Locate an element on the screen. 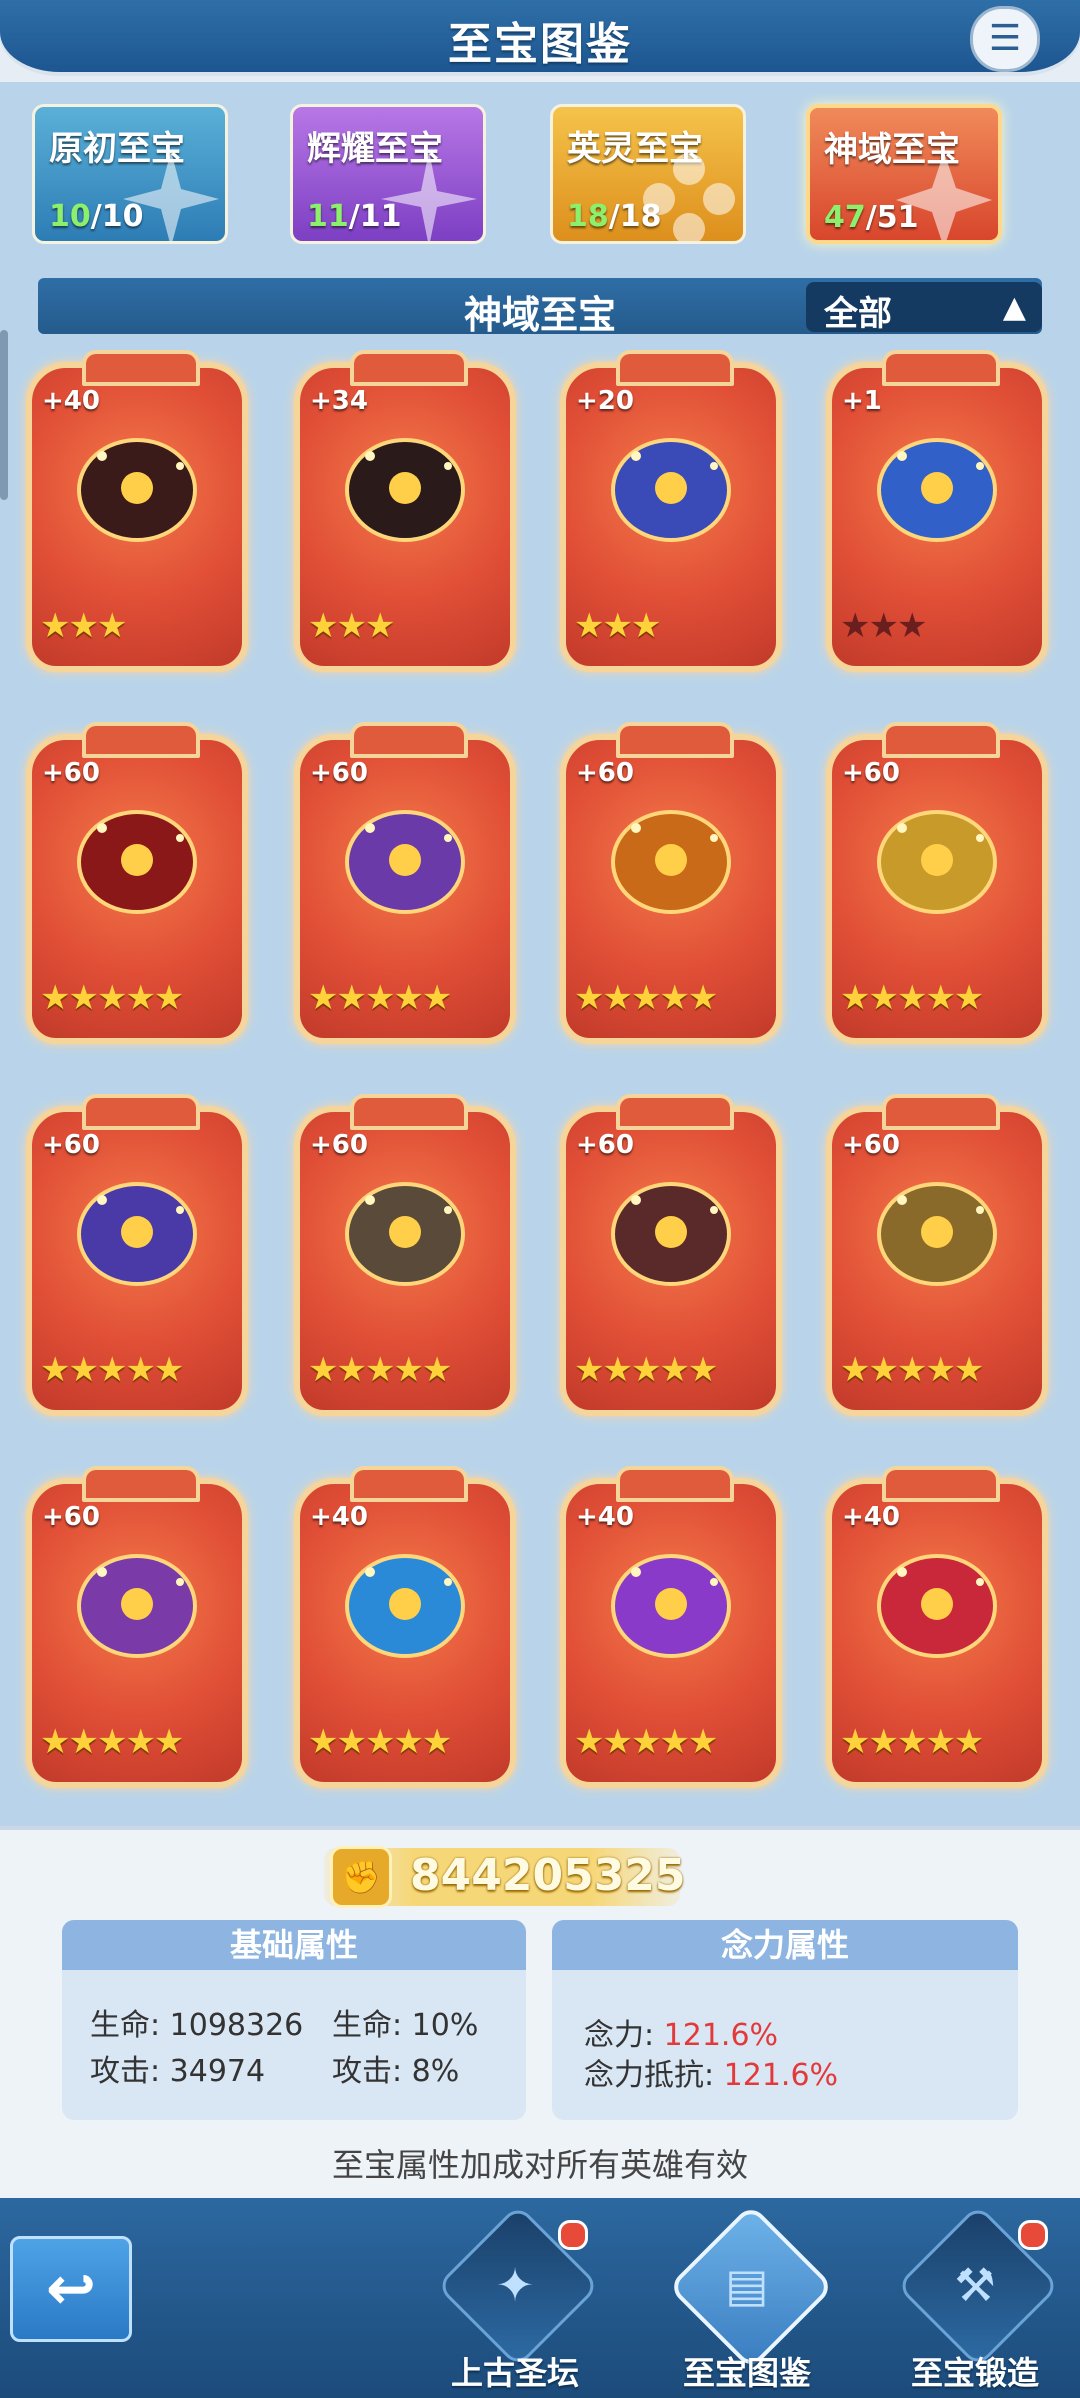 This screenshot has width=1080, height=2398. nav-label: 至宝锻造 is located at coordinates (974, 2373).